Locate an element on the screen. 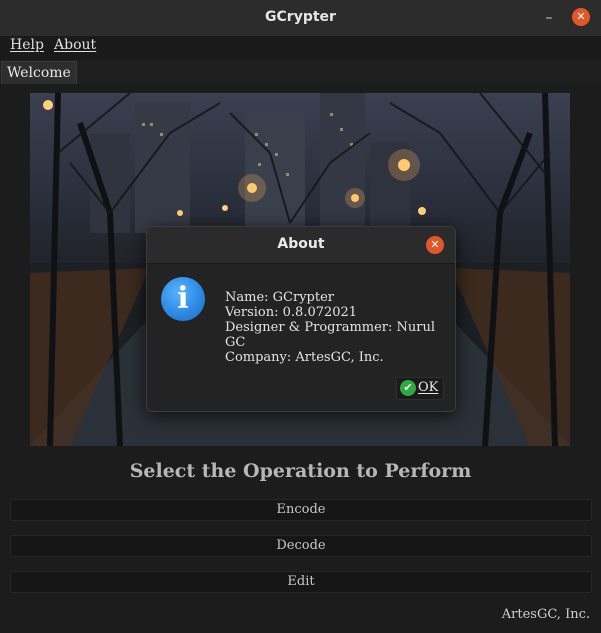  dialog-title: About is located at coordinates (301, 244).